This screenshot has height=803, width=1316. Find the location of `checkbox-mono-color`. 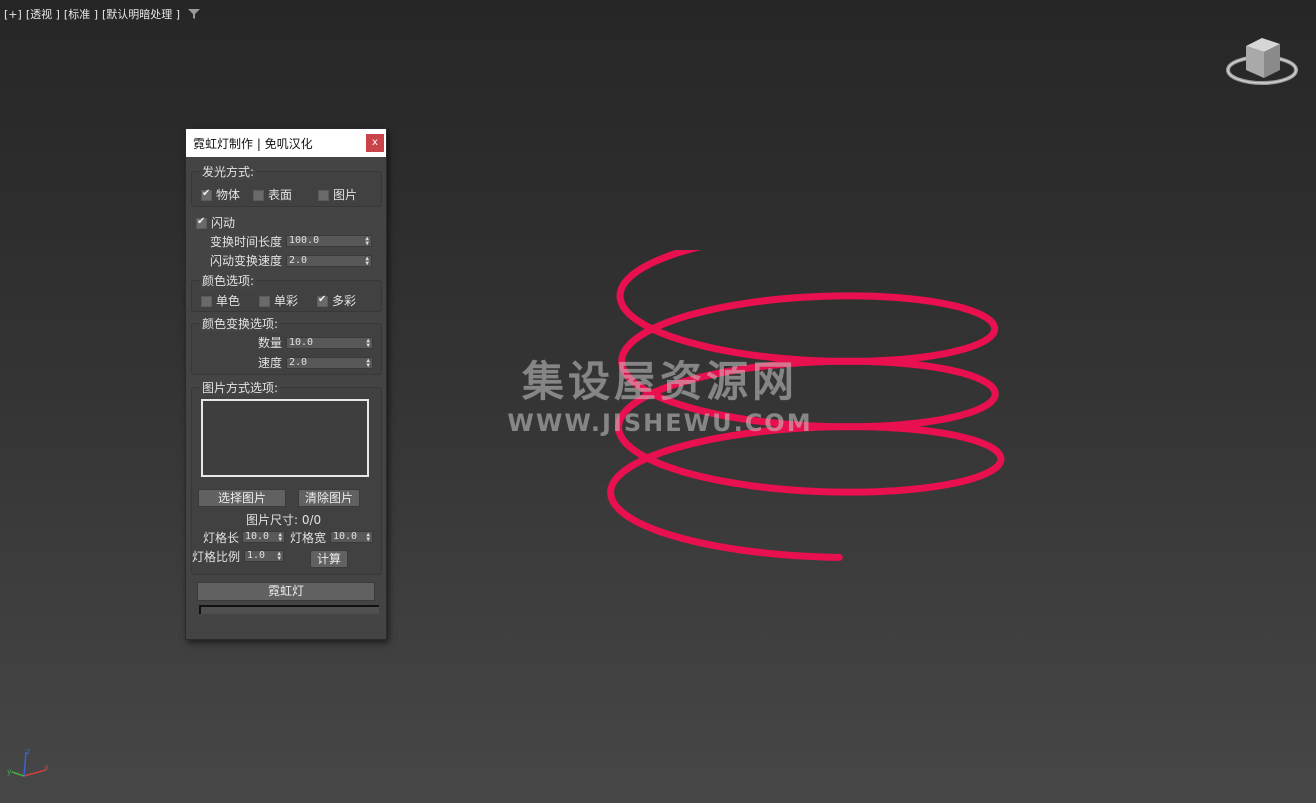

checkbox-mono-color is located at coordinates (264, 301).